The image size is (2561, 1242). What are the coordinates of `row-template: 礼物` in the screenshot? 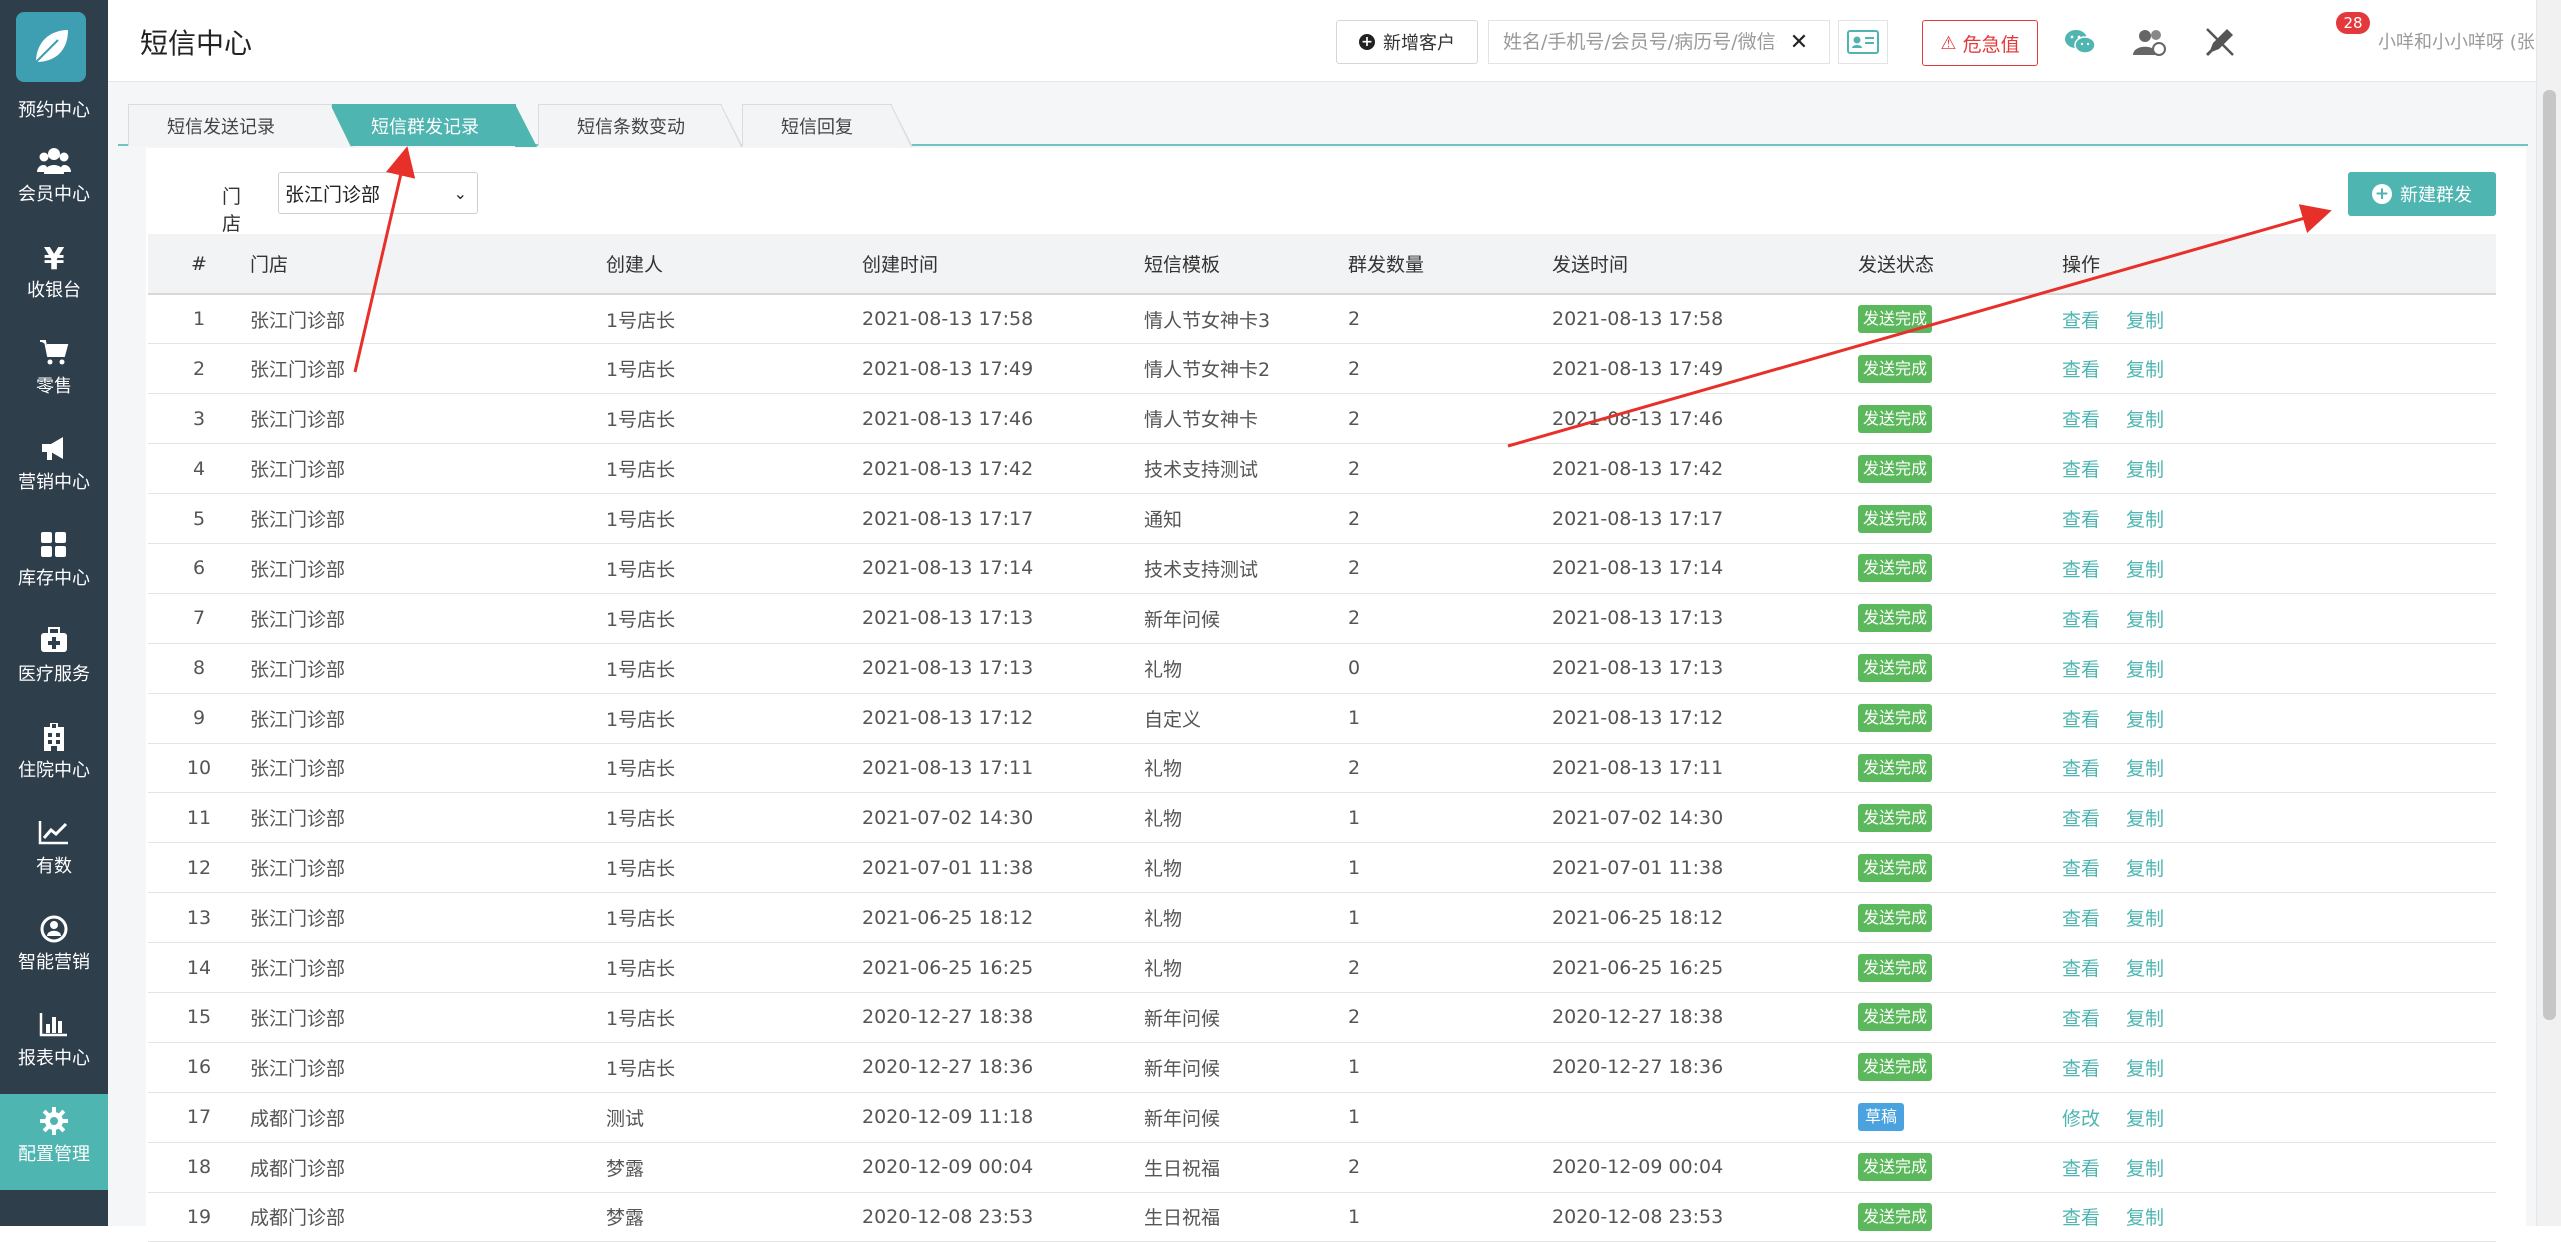 It's located at (1246, 967).